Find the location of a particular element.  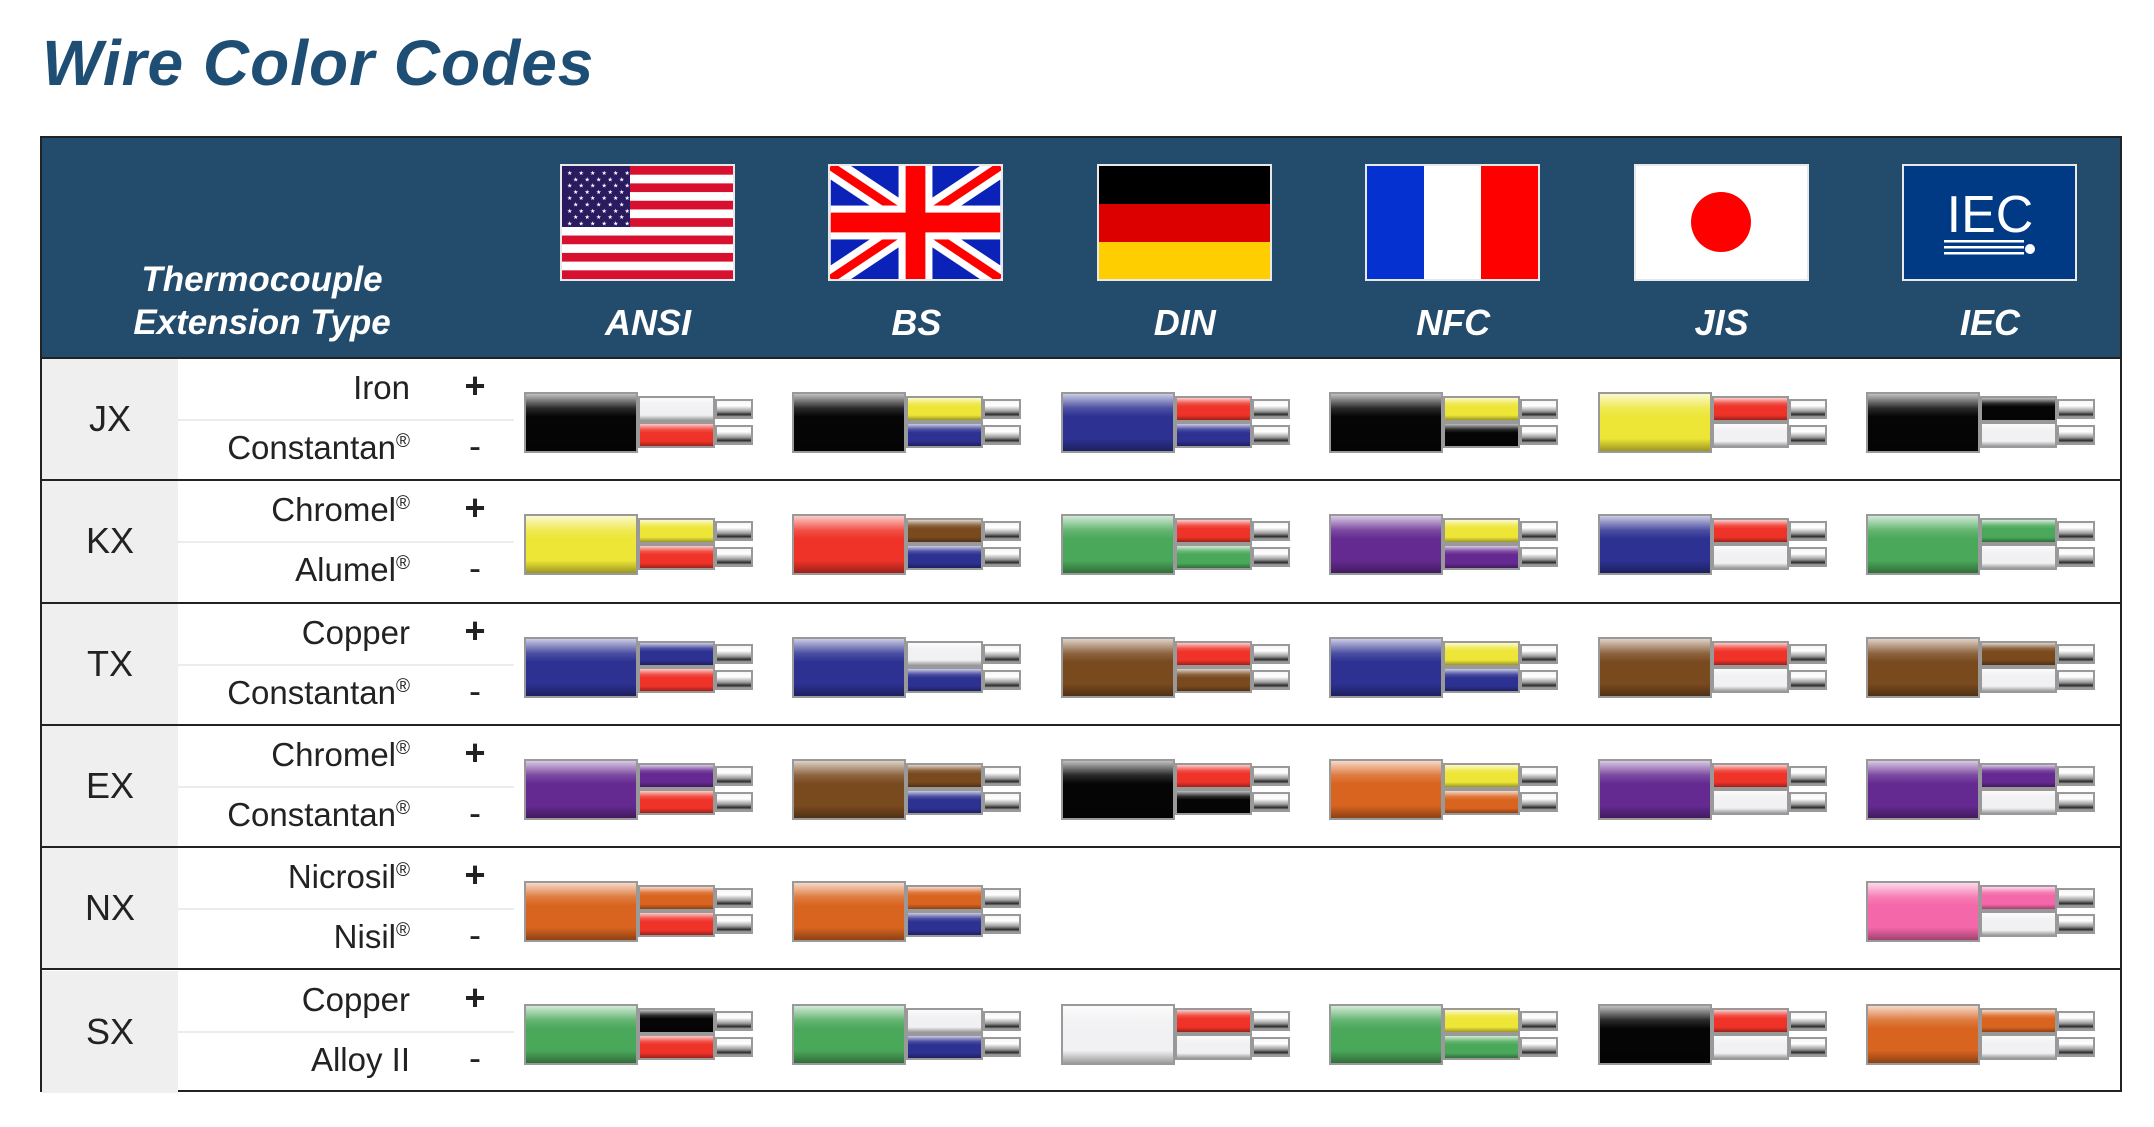

table-row-jx: JX Iron + Constantan® - is located at coordinates (1081, 420).